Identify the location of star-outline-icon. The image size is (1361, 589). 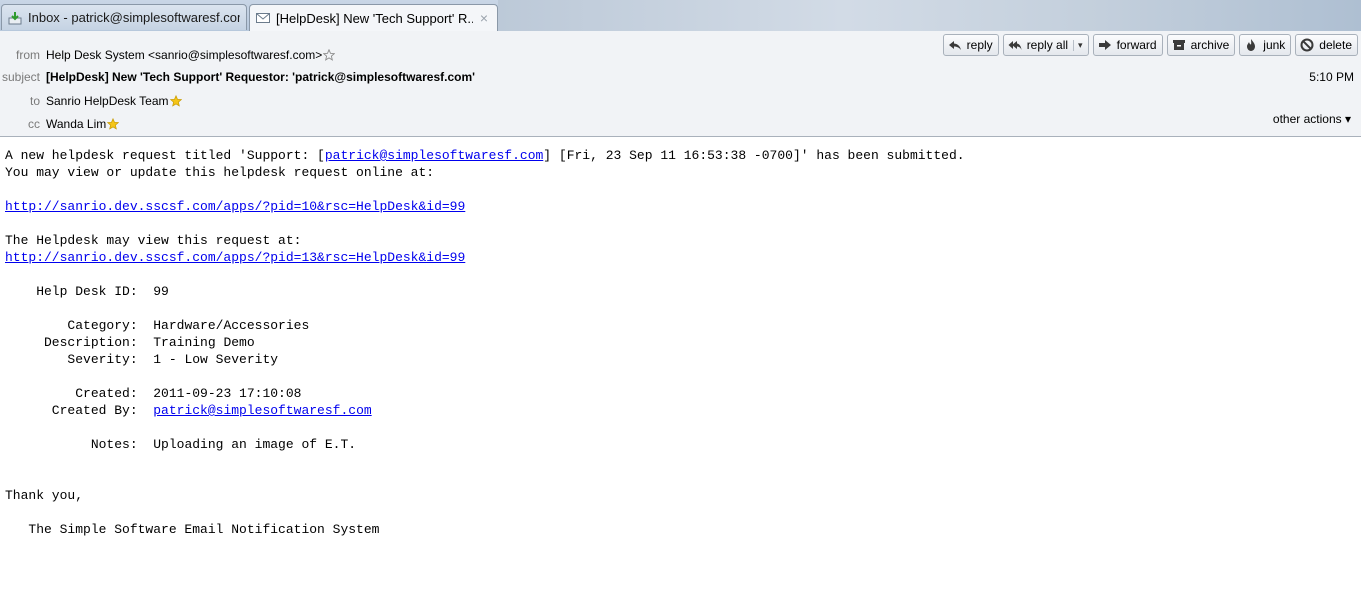
(329, 55).